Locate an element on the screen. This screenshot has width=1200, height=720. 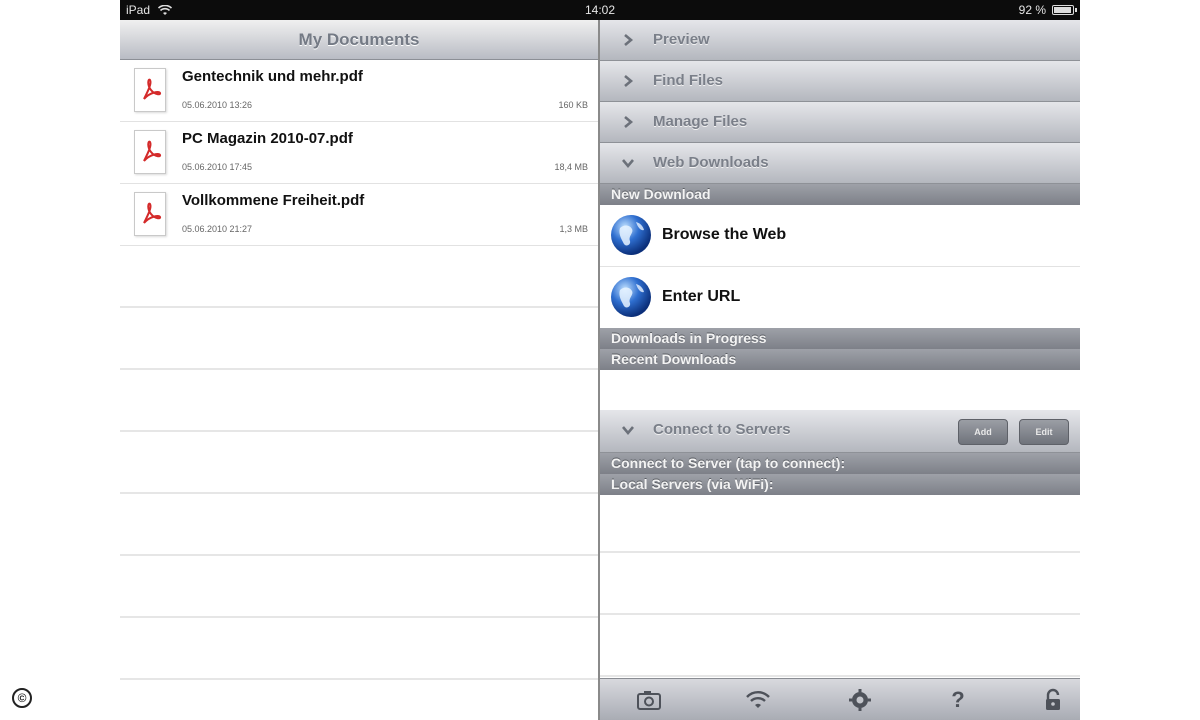
section-label: Preview is located at coordinates (681, 39).